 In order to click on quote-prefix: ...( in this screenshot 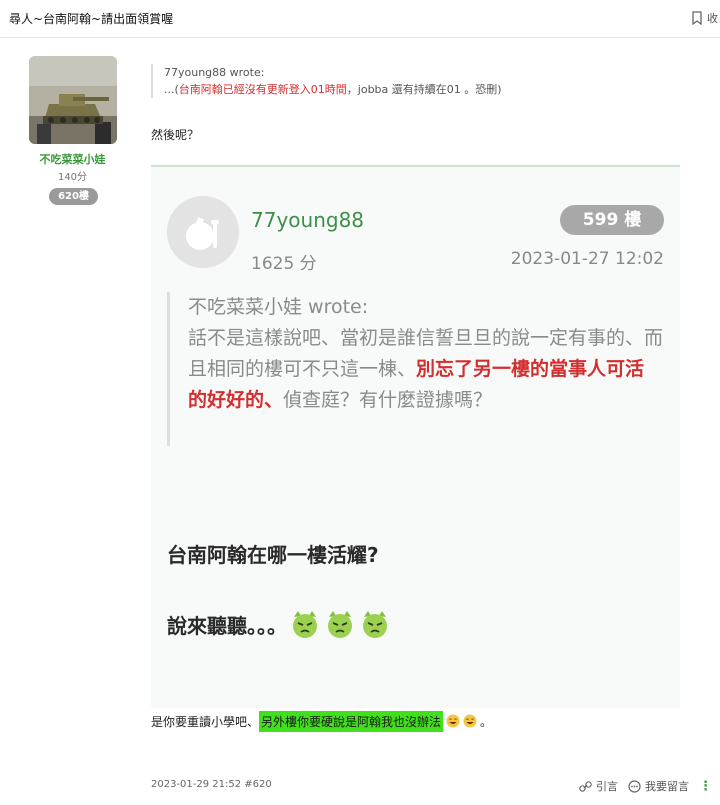, I will do `click(171, 89)`.